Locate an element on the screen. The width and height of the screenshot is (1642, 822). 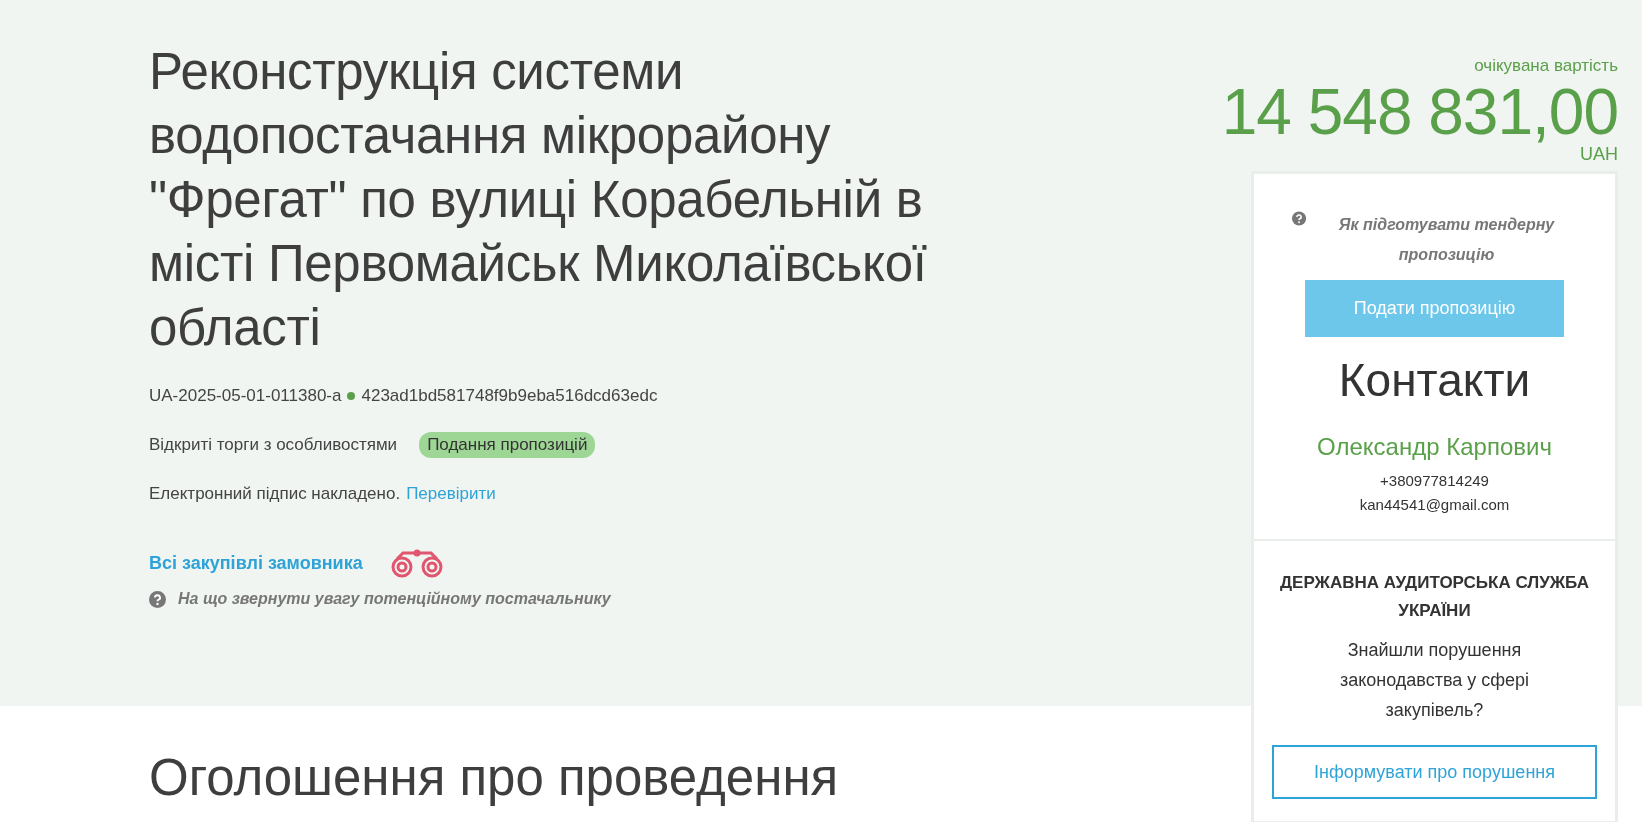
report-violation-button: Інформувати про порушення is located at coordinates (1434, 772).